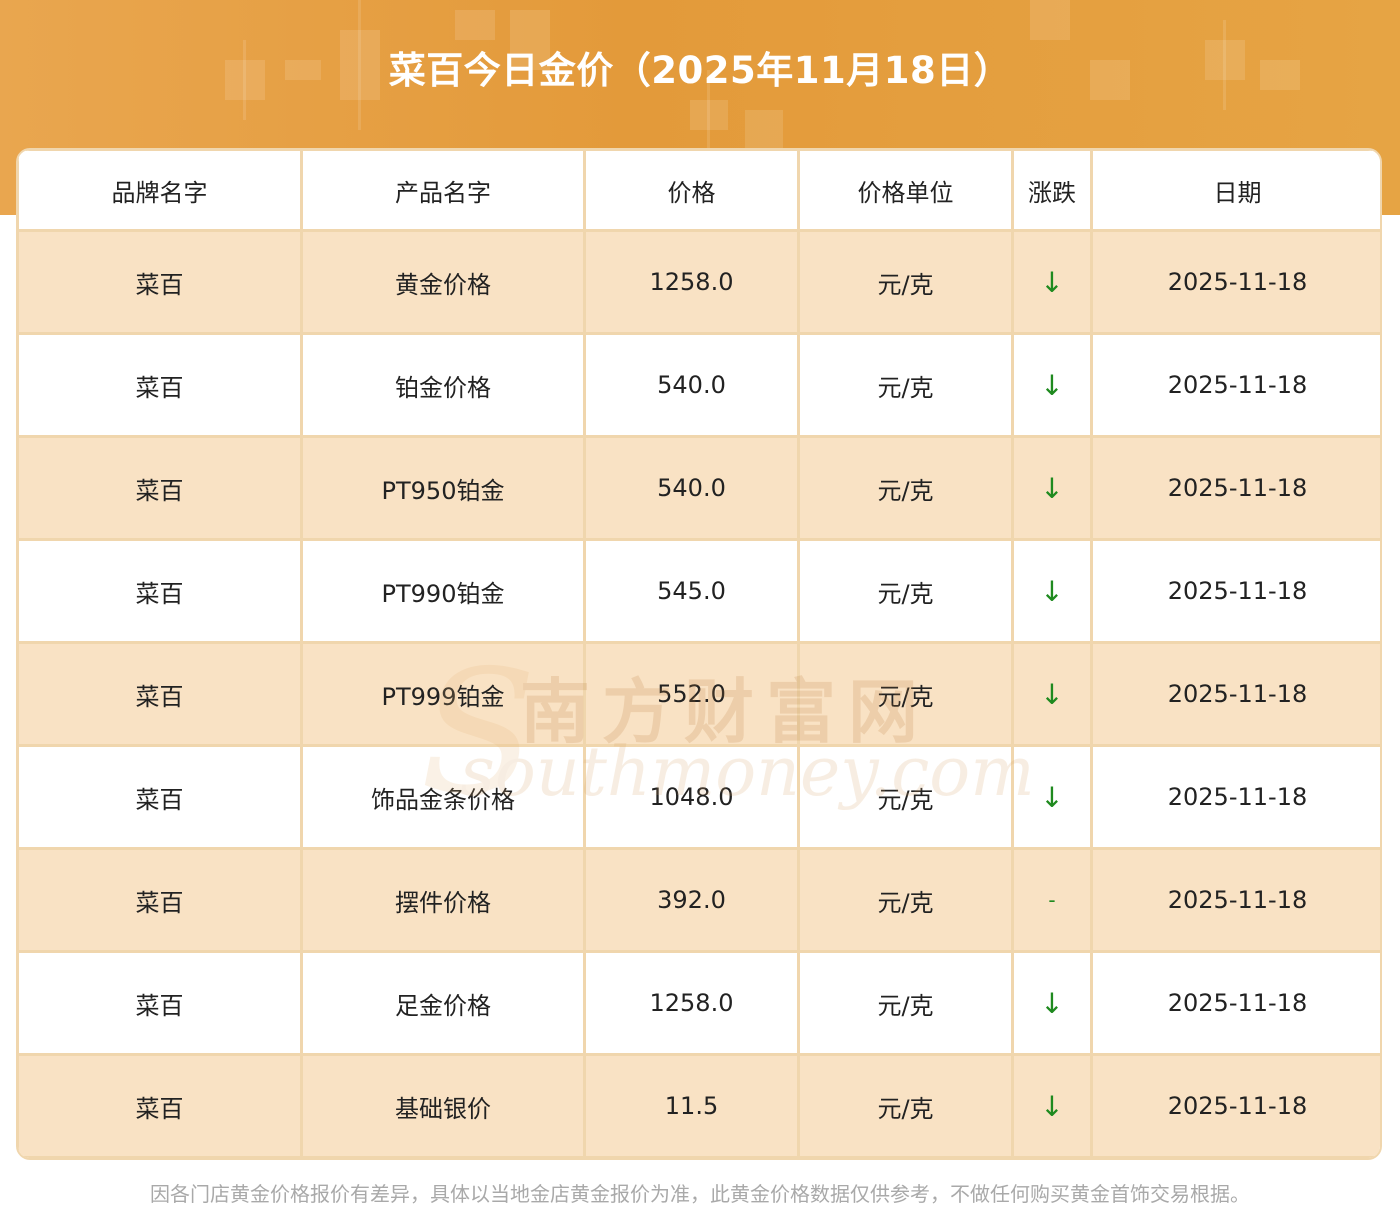 Image resolution: width=1400 pixels, height=1207 pixels. I want to click on table-row: 菜百 饰品金条价格 1048.0 元/克 ↓ 2025-11-18, so click(699, 797).